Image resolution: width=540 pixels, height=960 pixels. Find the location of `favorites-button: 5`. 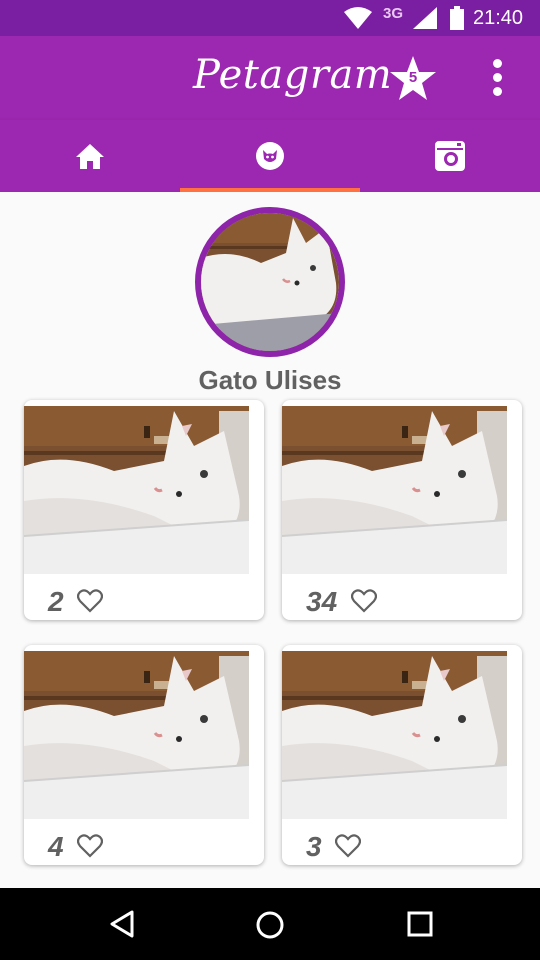

favorites-button: 5 is located at coordinates (413, 79).